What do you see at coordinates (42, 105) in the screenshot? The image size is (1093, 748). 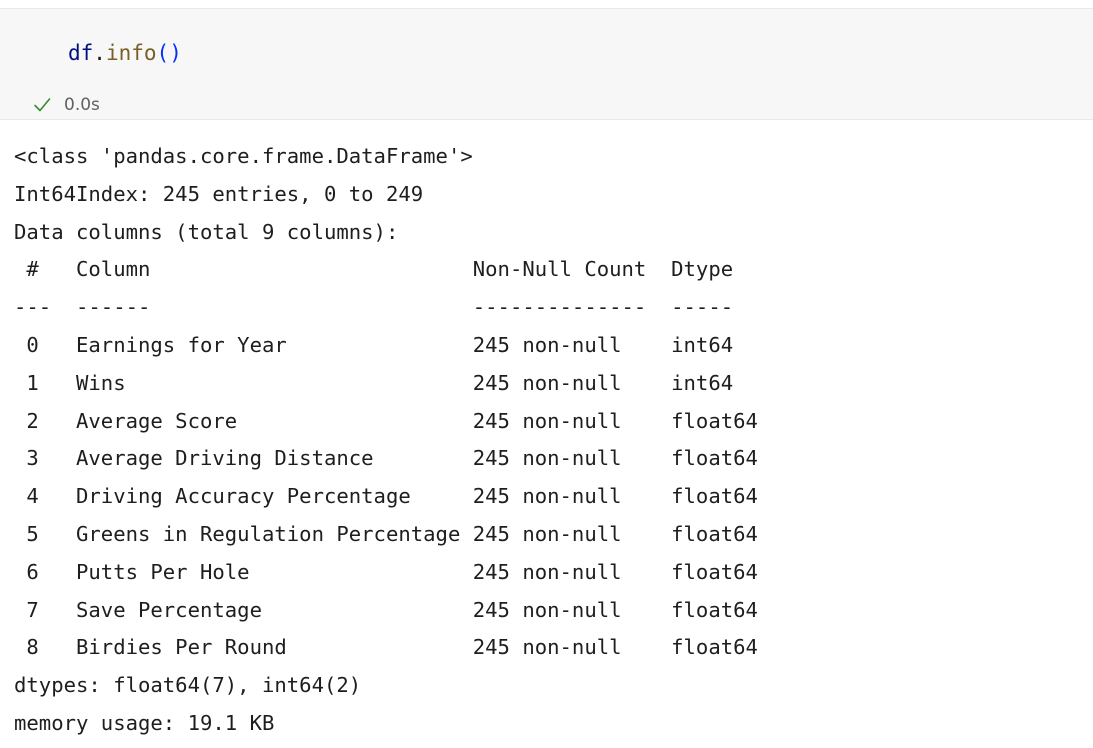 I see `check-icon` at bounding box center [42, 105].